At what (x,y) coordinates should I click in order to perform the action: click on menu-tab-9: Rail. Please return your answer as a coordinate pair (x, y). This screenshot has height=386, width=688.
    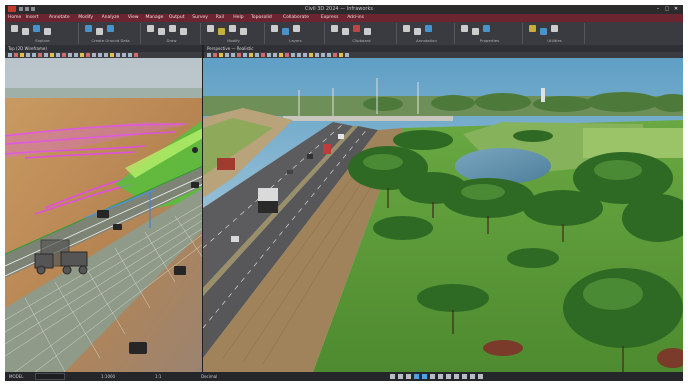
    Looking at the image, I should click on (220, 18).